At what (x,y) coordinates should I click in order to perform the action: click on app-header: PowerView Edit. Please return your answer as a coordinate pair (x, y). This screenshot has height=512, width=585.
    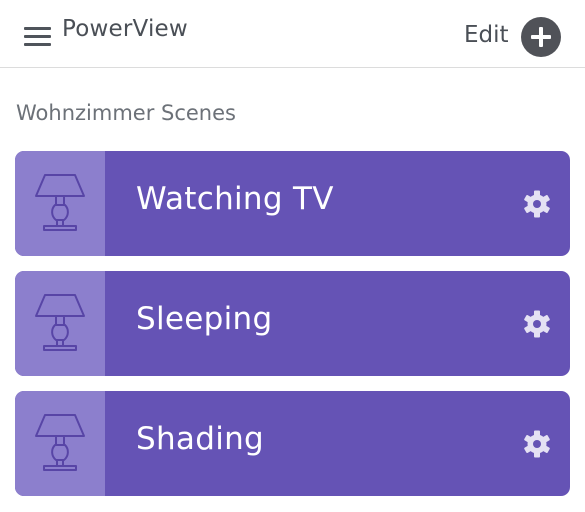
    Looking at the image, I should click on (292, 34).